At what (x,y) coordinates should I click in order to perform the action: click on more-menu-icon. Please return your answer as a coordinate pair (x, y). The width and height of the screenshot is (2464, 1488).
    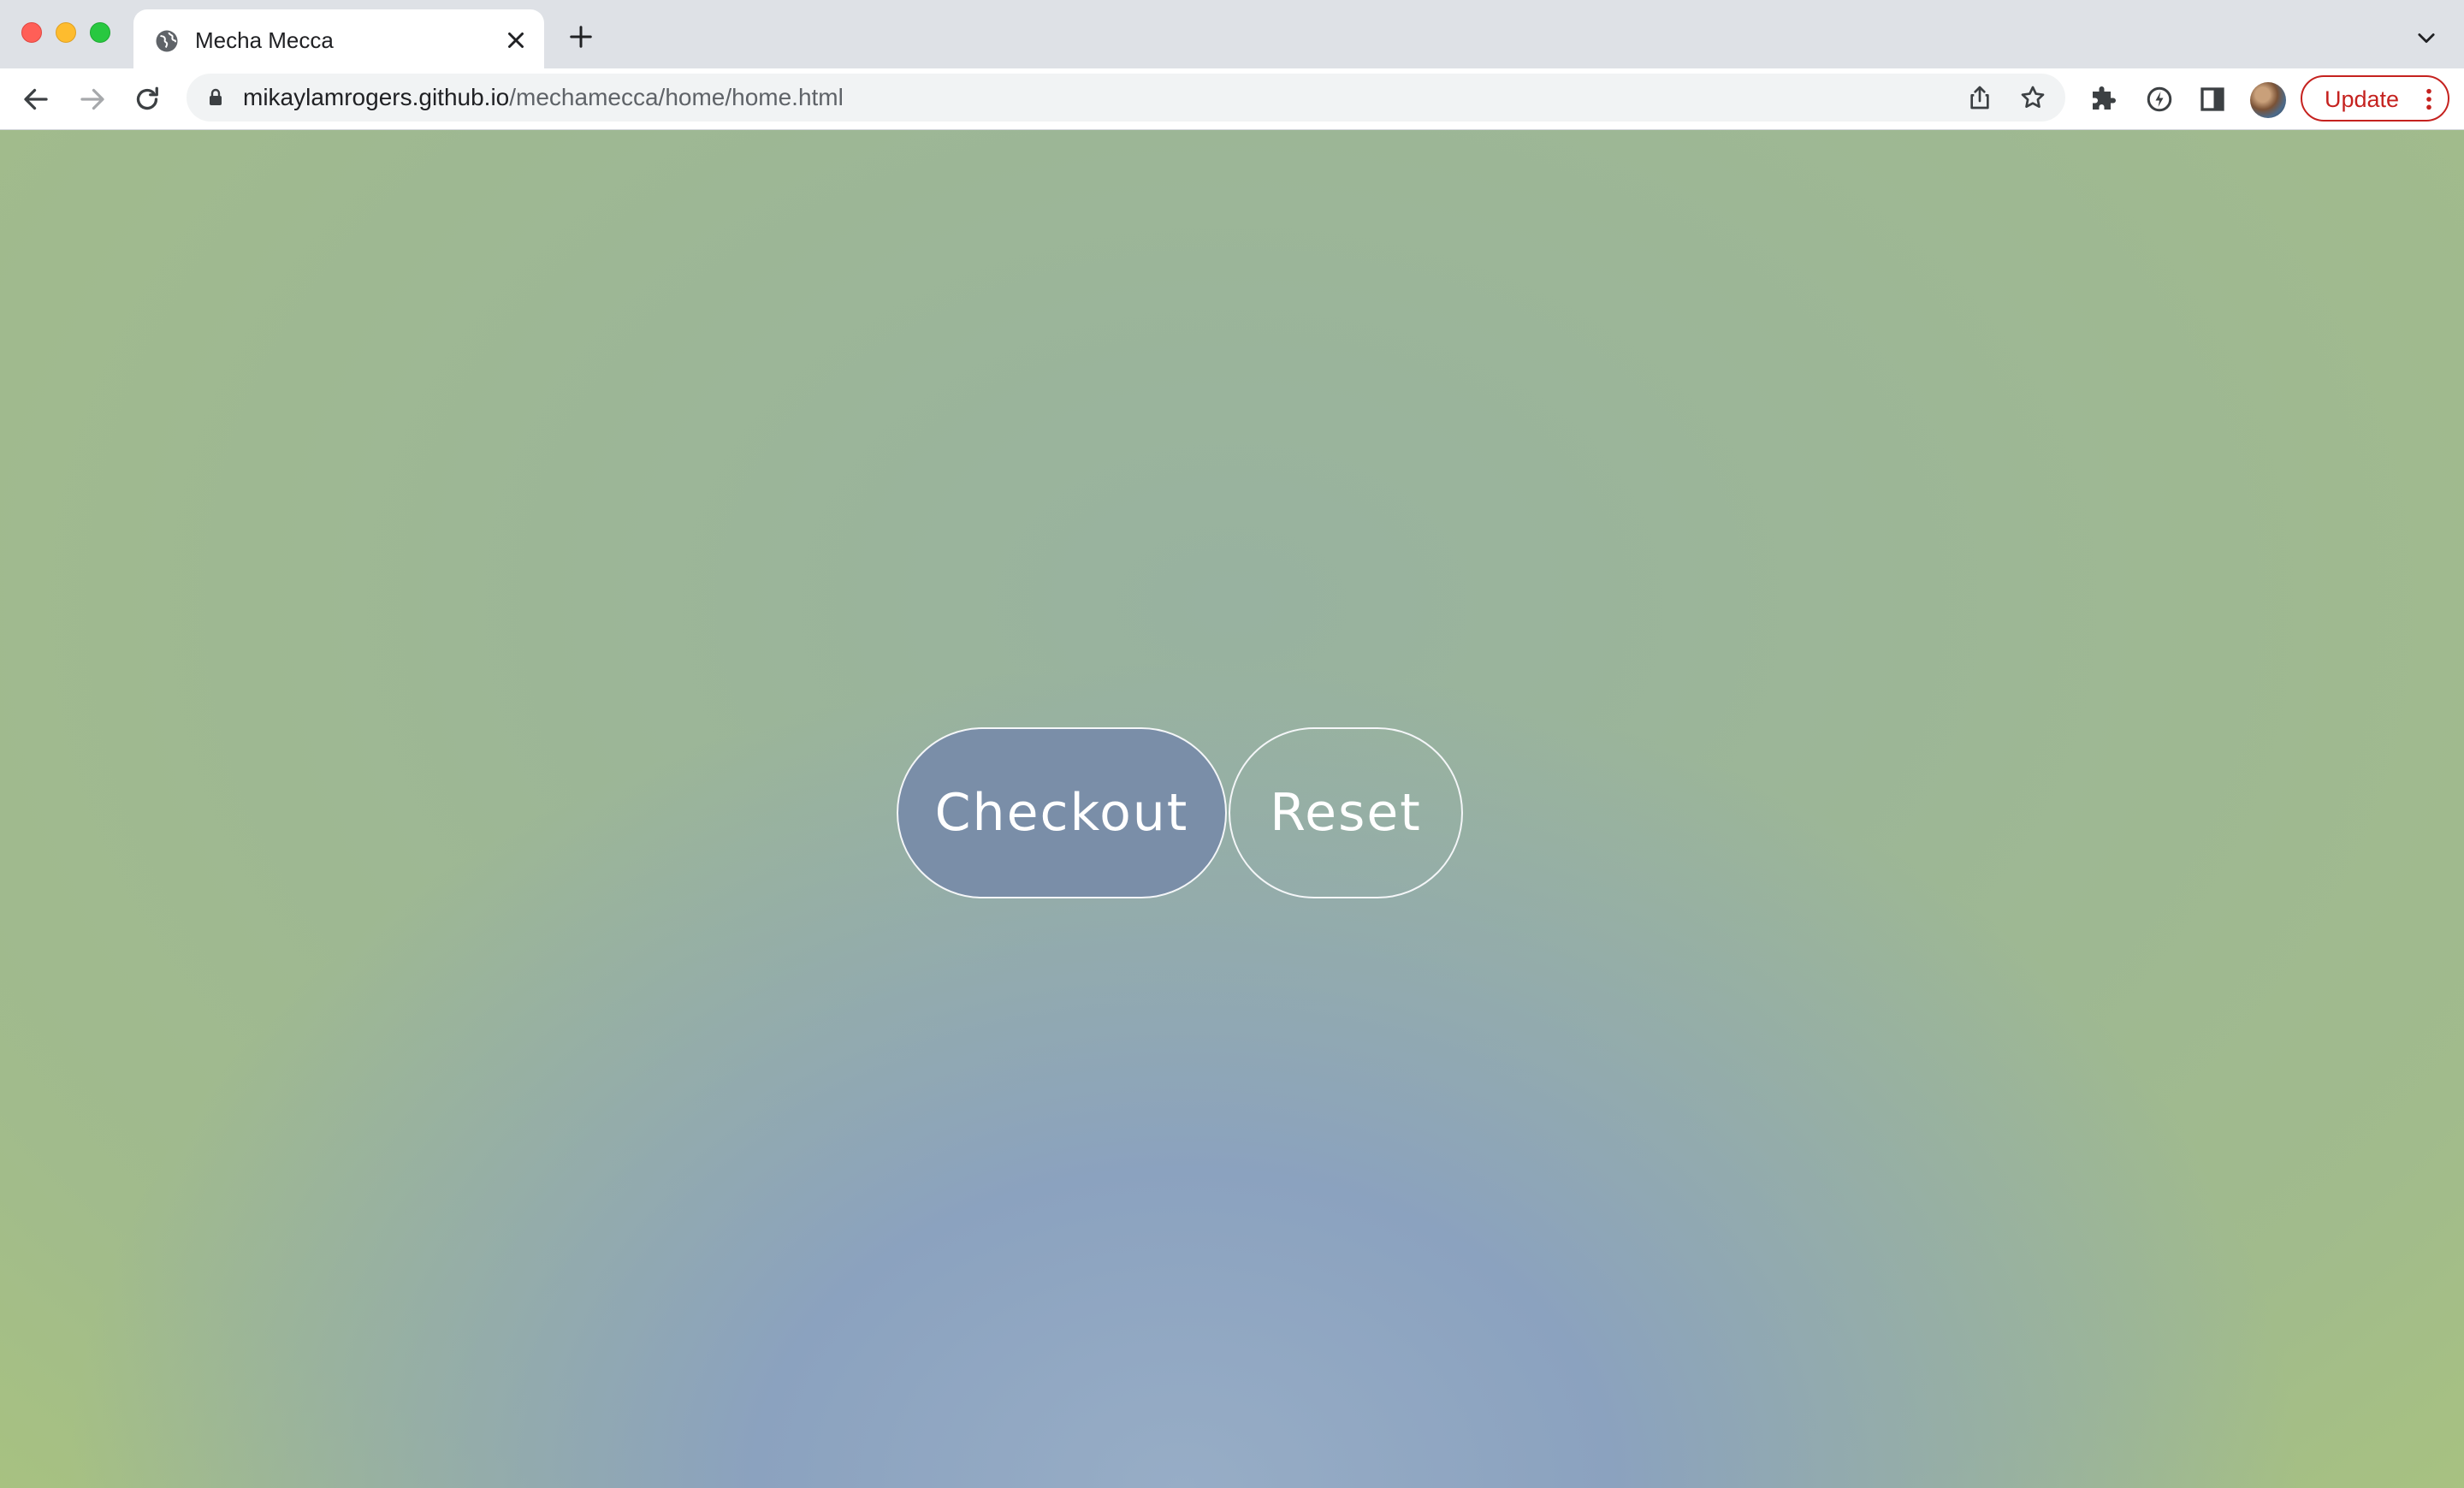
    Looking at the image, I should click on (2429, 99).